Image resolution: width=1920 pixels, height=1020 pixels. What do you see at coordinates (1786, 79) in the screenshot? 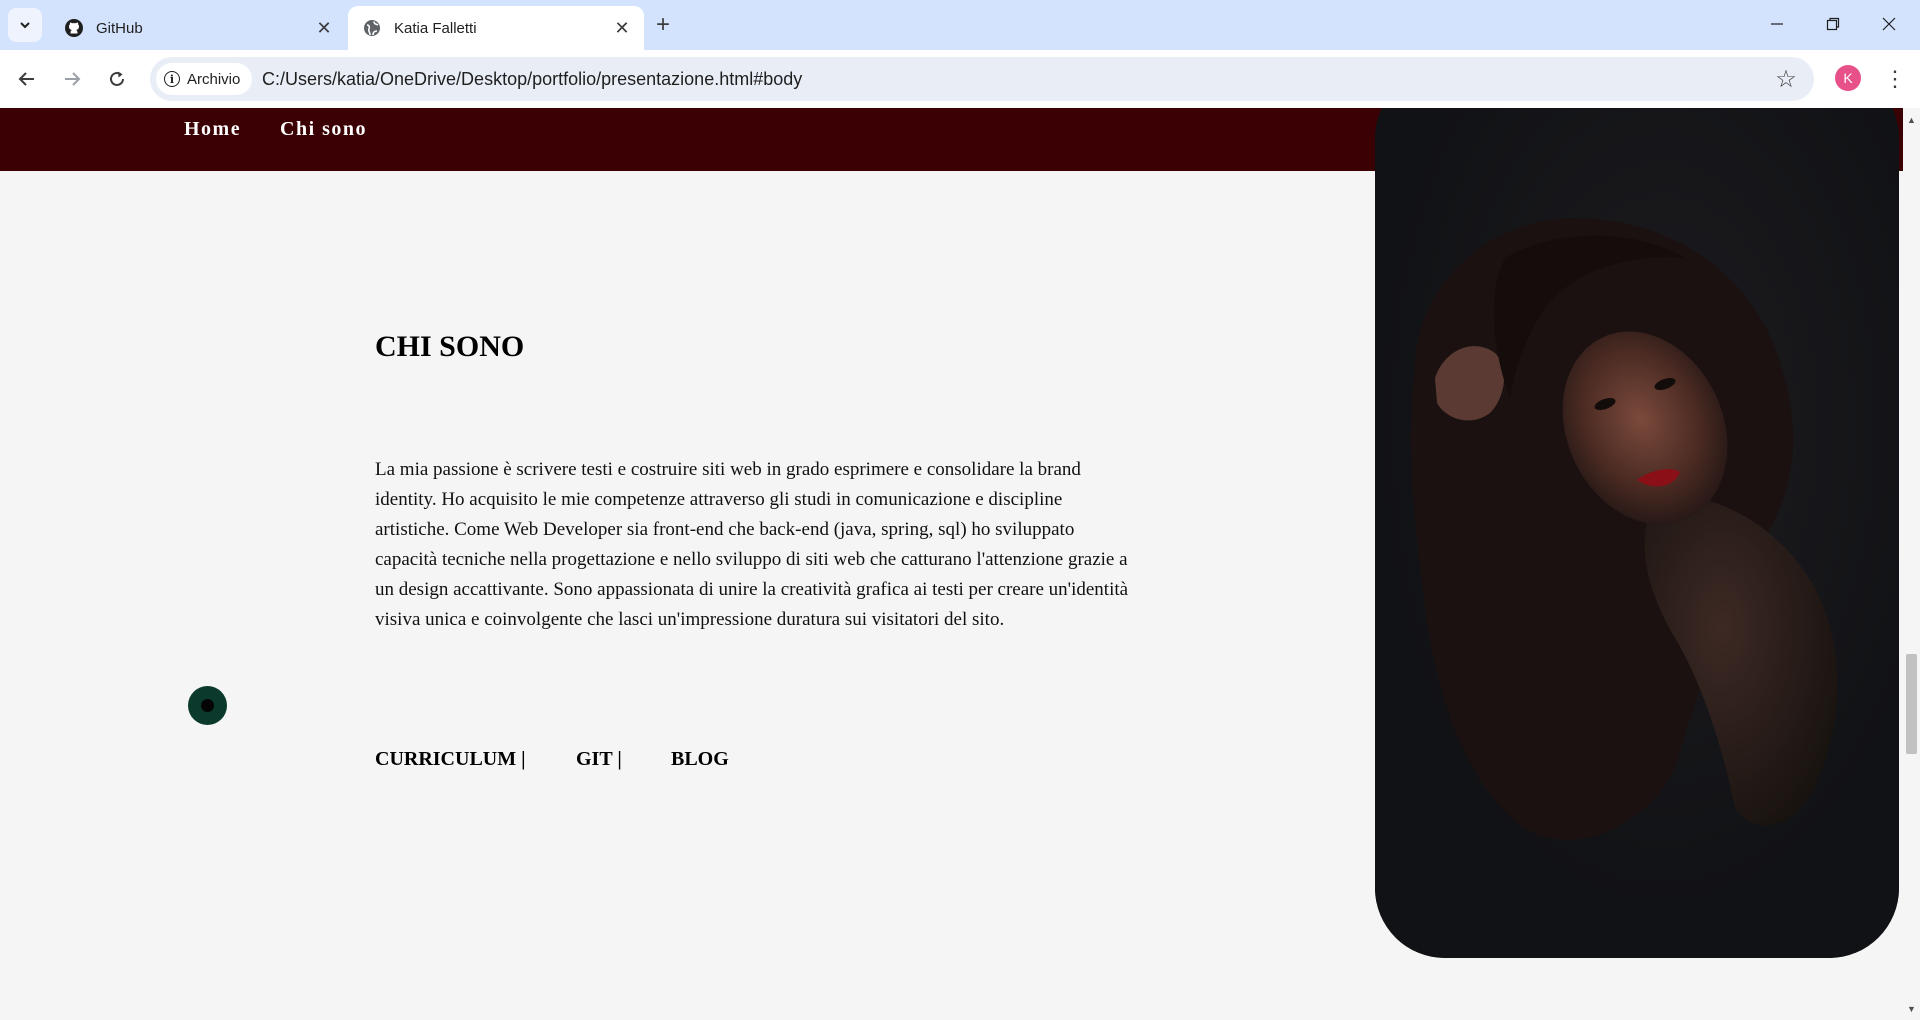
I see `bookmark-star-icon: ☆` at bounding box center [1786, 79].